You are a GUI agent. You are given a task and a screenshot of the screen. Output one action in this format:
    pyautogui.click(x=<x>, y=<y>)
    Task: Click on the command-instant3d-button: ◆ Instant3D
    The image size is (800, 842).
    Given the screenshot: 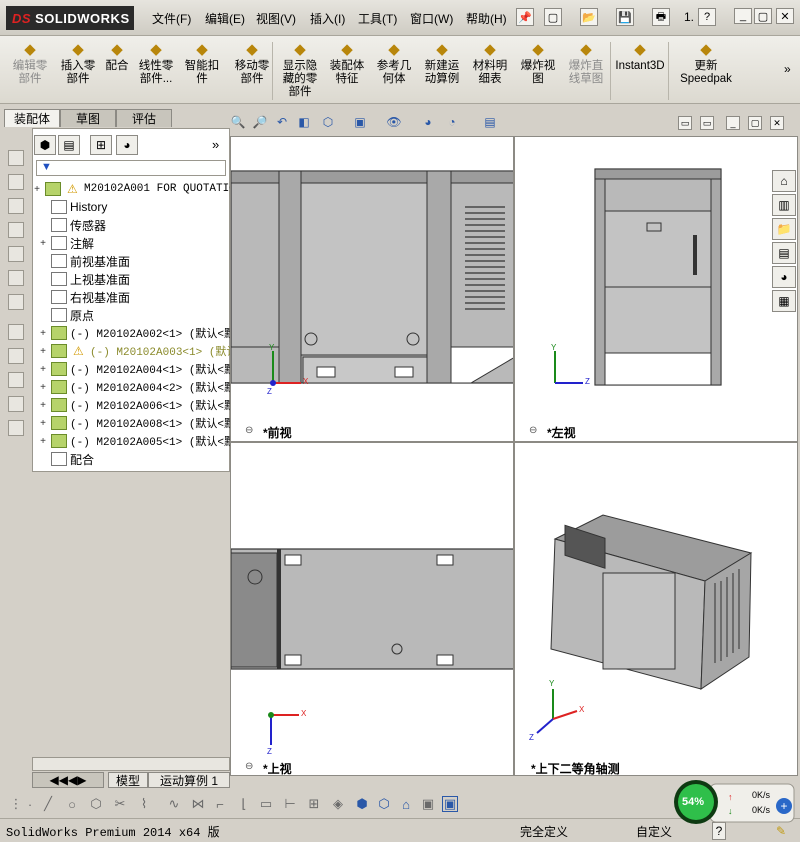 What is the action you would take?
    pyautogui.click(x=640, y=56)
    